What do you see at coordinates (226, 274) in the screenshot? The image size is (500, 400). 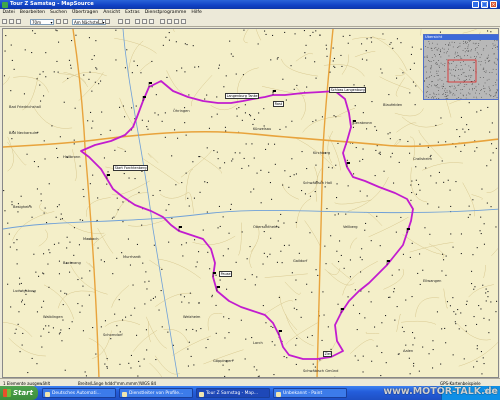 I see `waypoint-label: Pause` at bounding box center [226, 274].